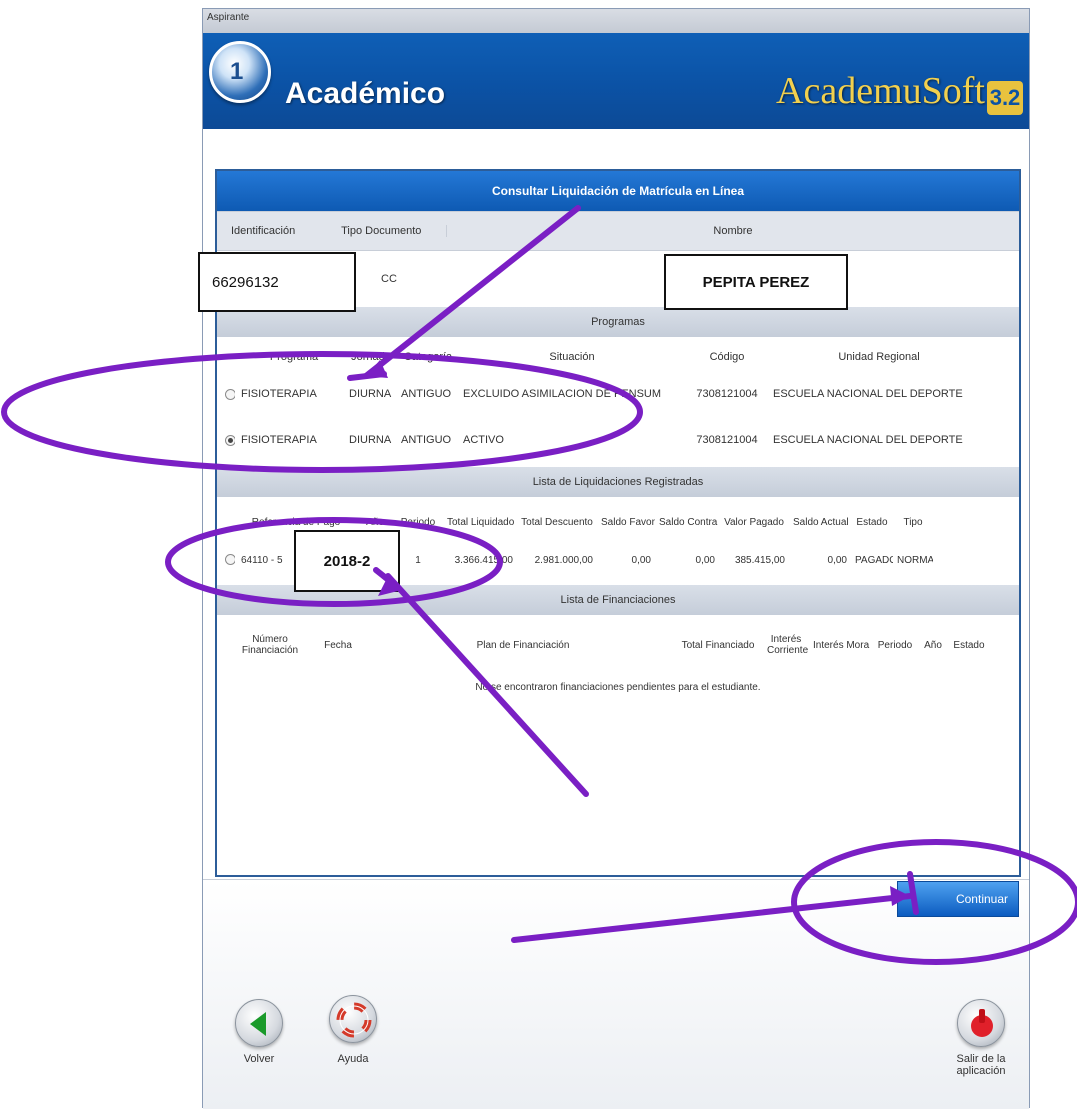  I want to click on year-callout: 2018-2, so click(347, 561).